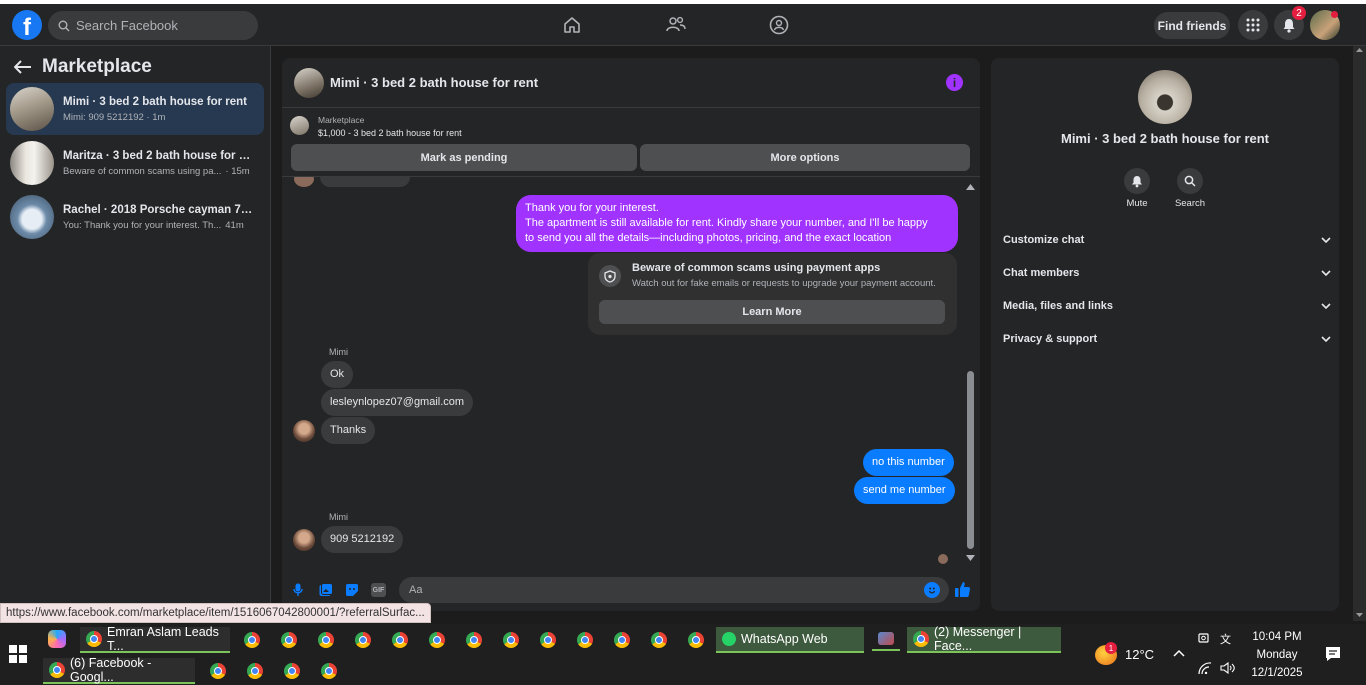 This screenshot has width=1366, height=685. Describe the element at coordinates (326, 590) in the screenshot. I see `photo-icon` at that location.